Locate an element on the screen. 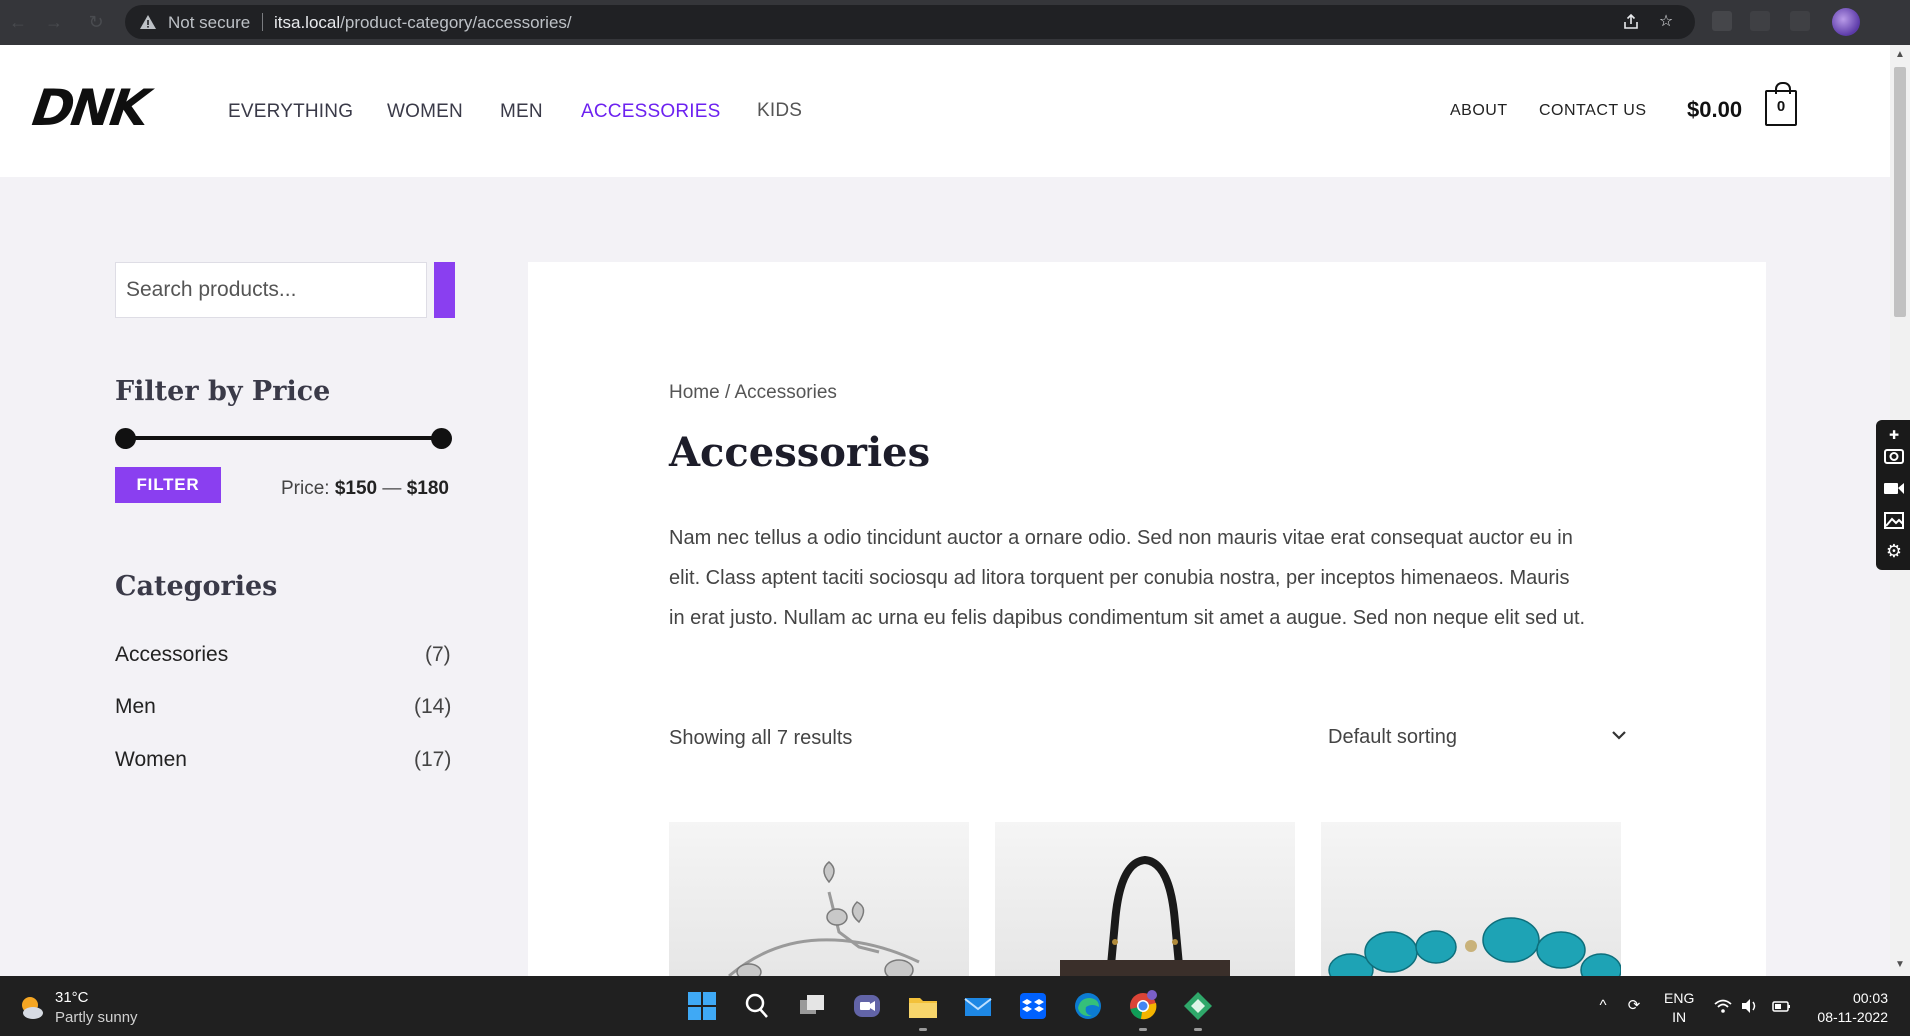  cart-total: $0.00 is located at coordinates (1714, 110).